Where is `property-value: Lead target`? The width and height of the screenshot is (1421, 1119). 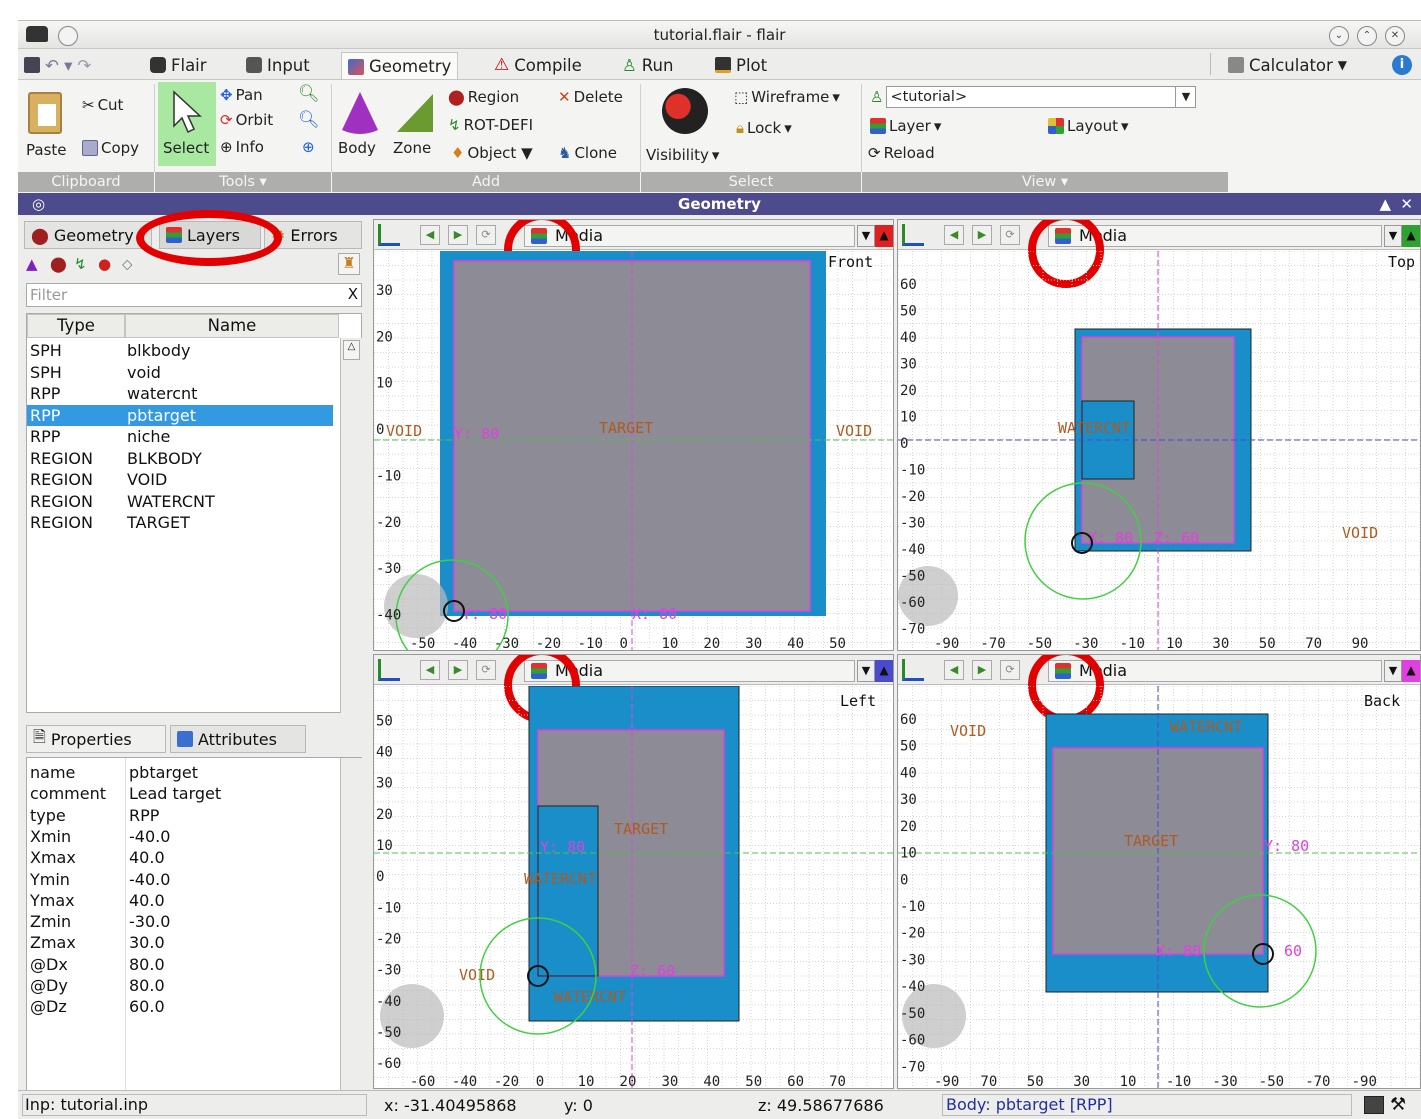 property-value: Lead target is located at coordinates (175, 793).